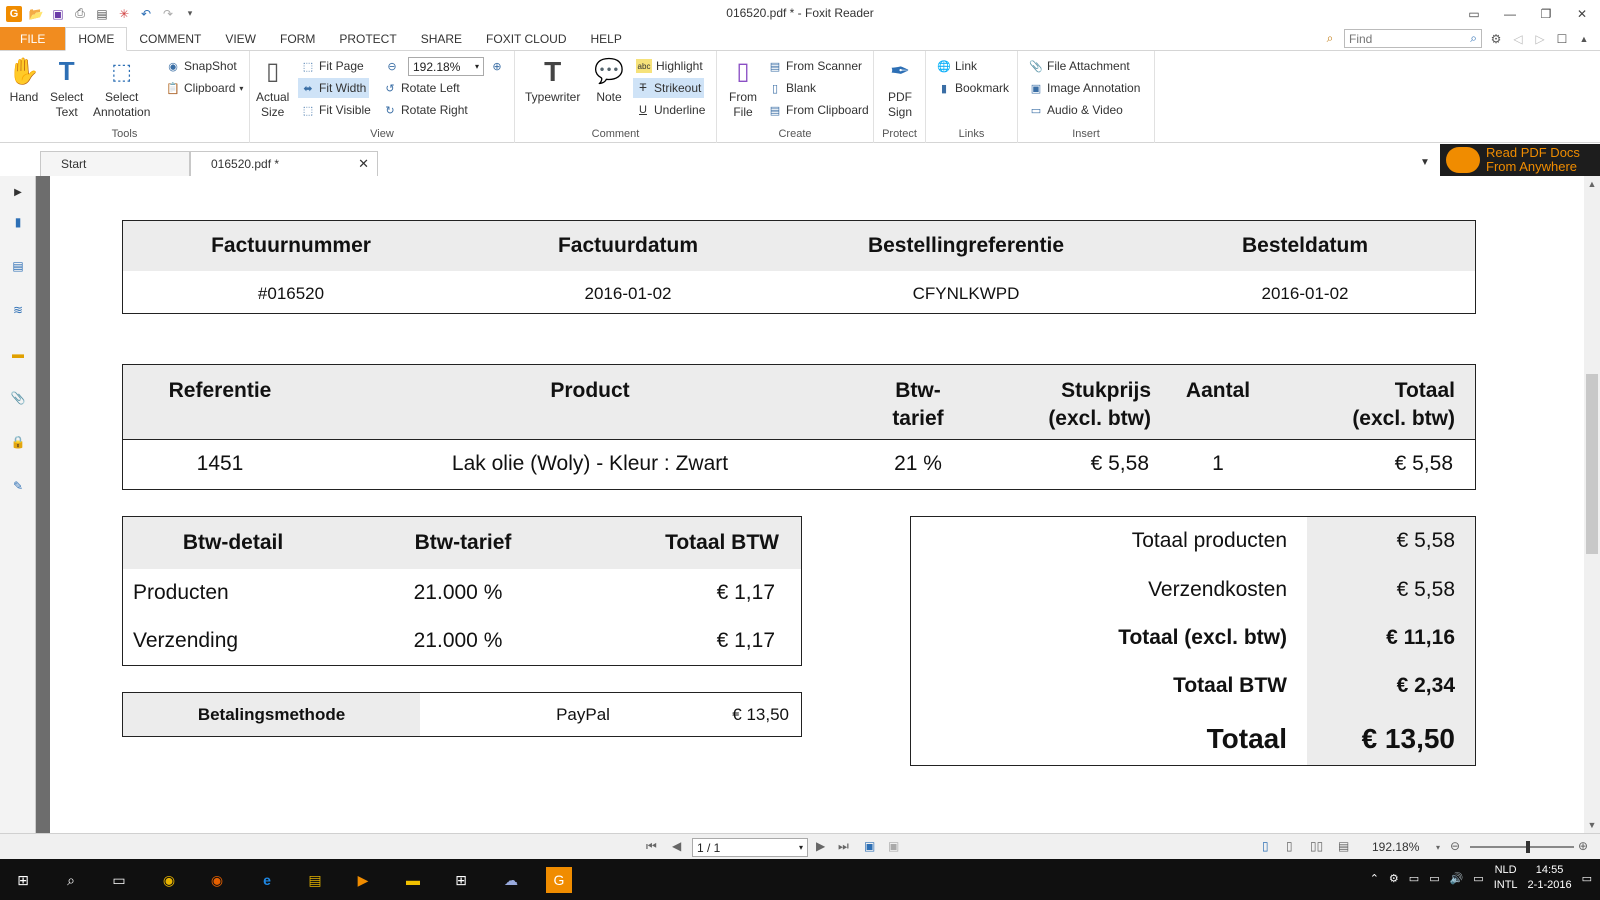  Describe the element at coordinates (315, 880) in the screenshot. I see `outlook-icon: ▤` at that location.